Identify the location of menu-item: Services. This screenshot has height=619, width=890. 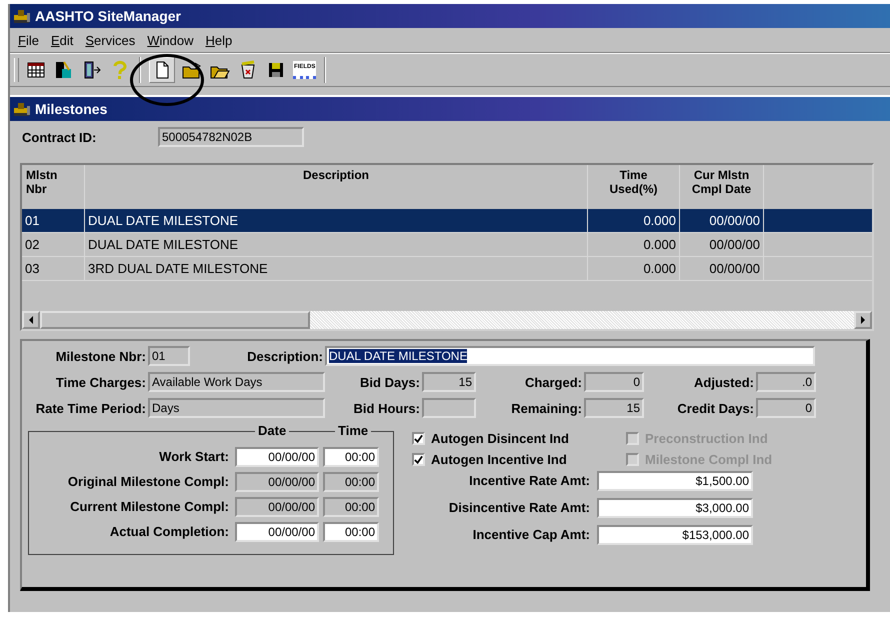
(110, 40).